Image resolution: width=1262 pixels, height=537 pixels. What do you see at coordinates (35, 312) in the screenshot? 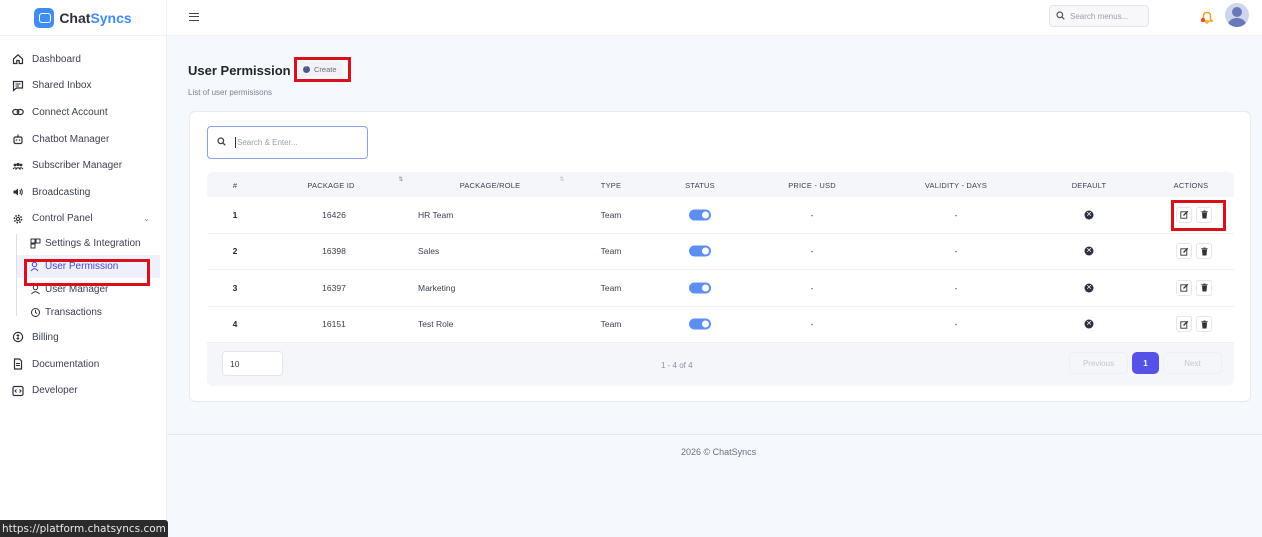
I see `clock-icon` at bounding box center [35, 312].